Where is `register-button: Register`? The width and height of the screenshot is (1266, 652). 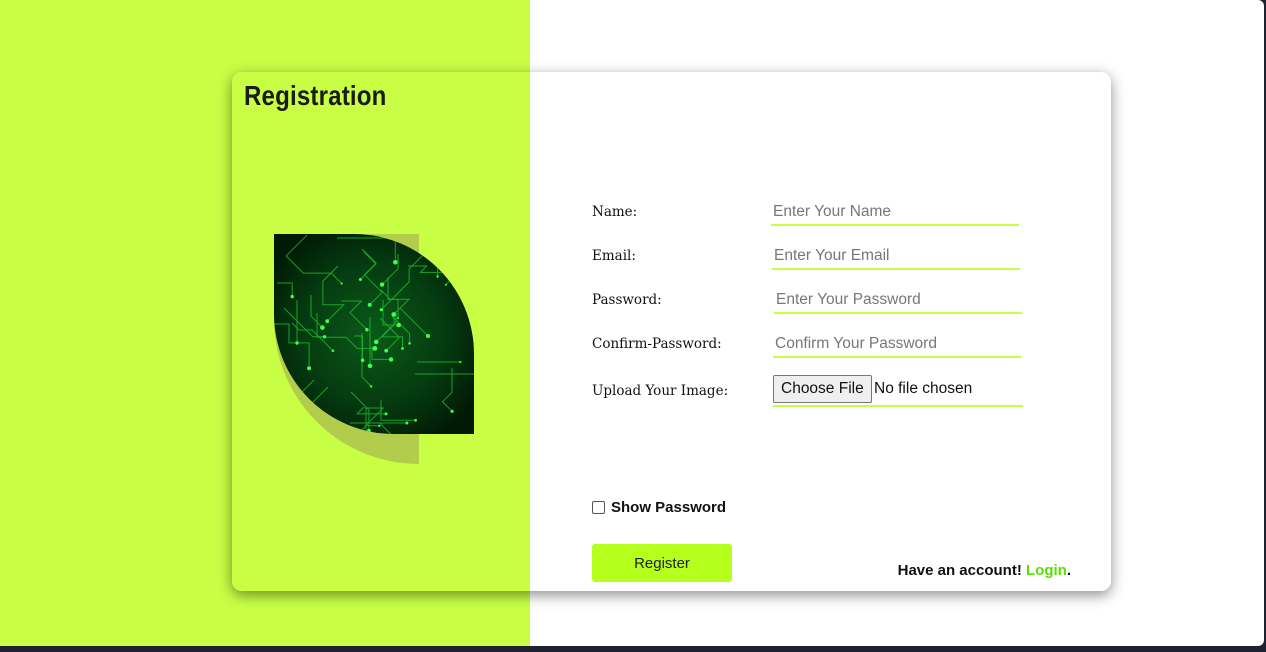
register-button: Register is located at coordinates (662, 563).